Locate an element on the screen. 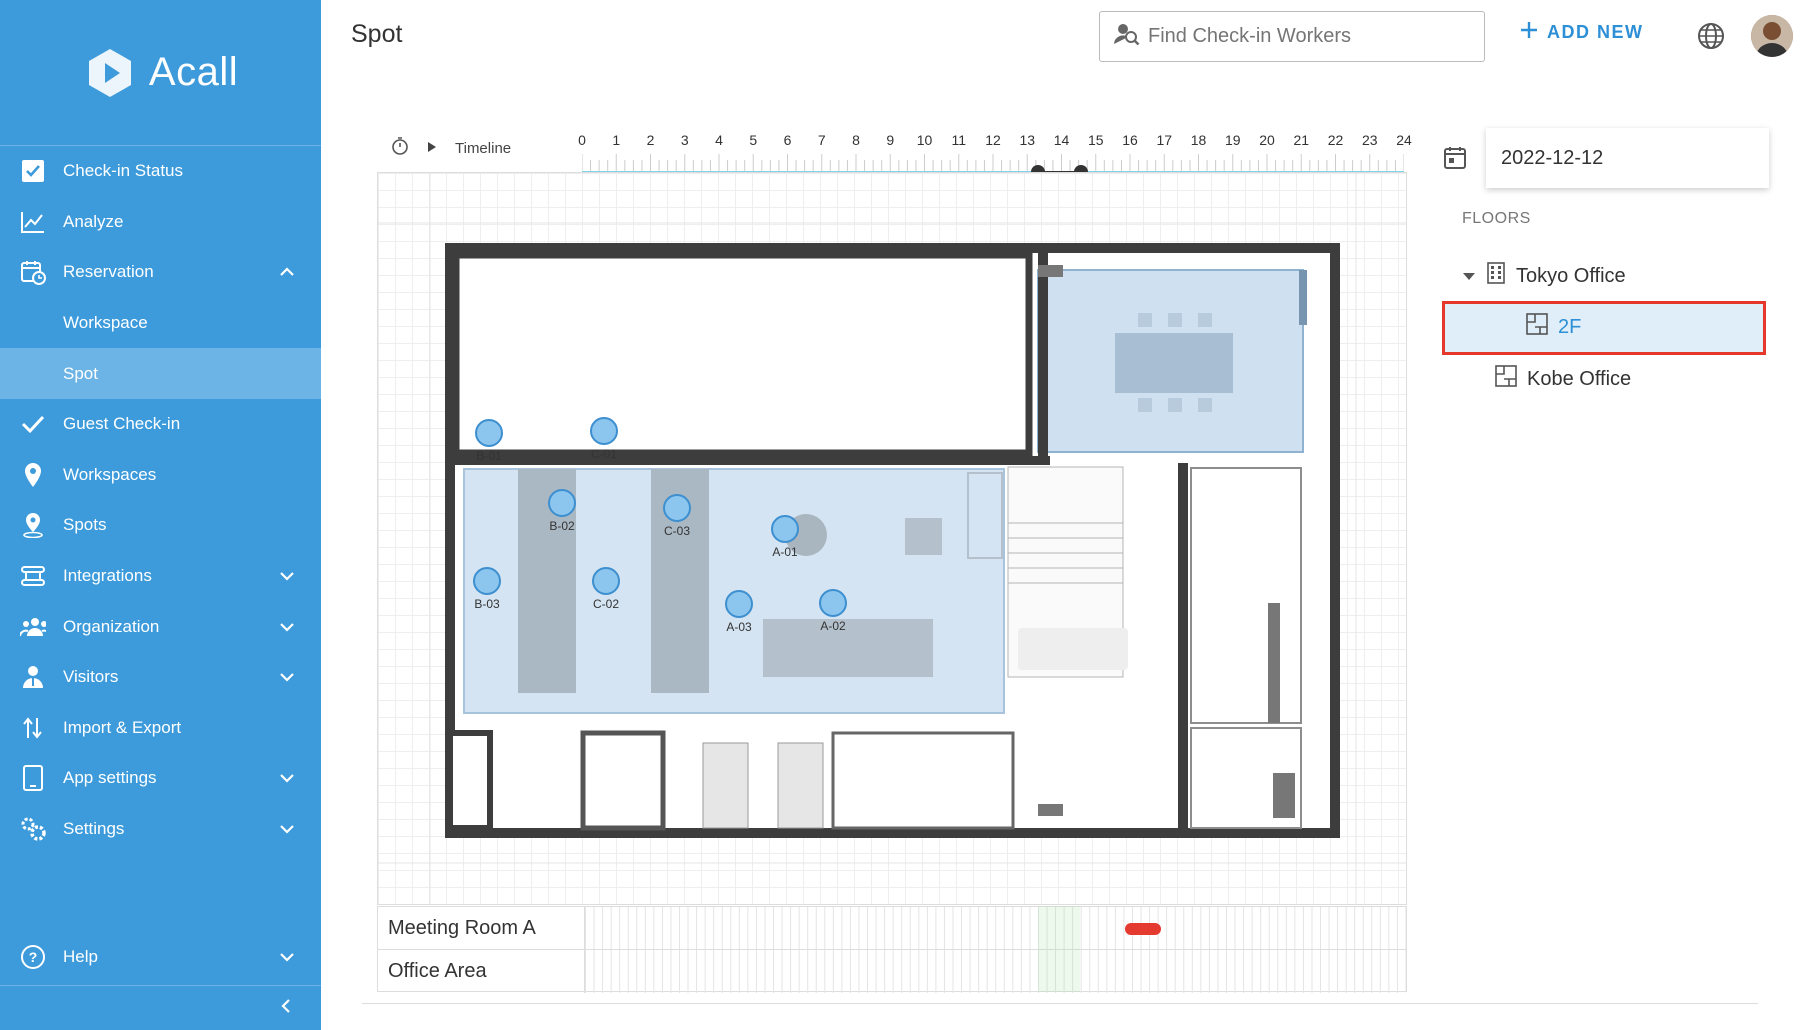  globe-icon is located at coordinates (1711, 38).